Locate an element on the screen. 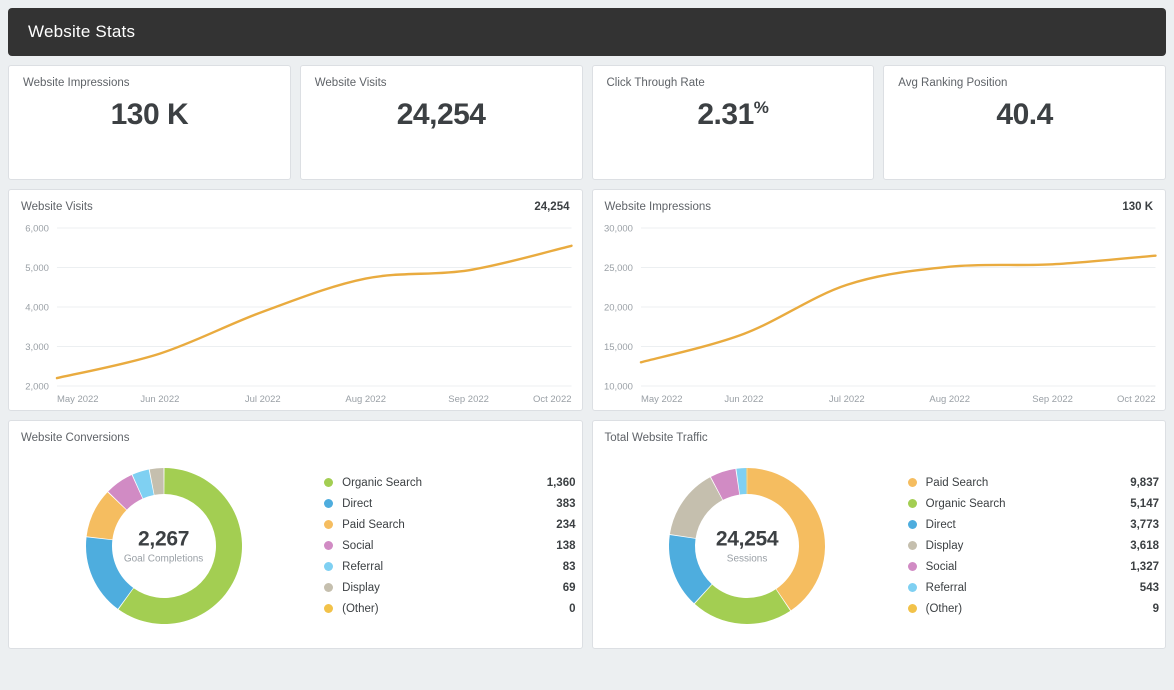 The width and height of the screenshot is (1174, 690). panel-header: Website Conversions is located at coordinates (295, 438).